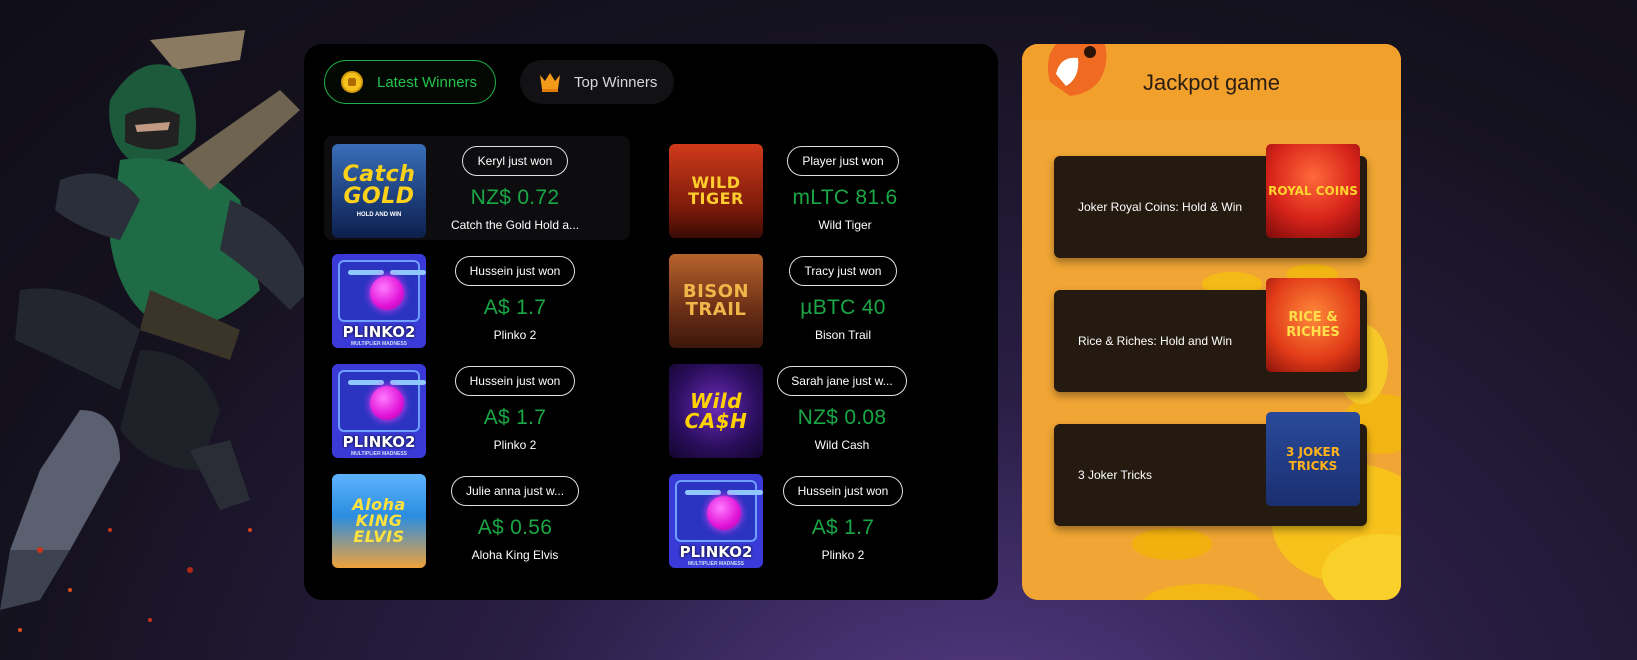 Image resolution: width=1637 pixels, height=660 pixels. I want to click on thumb-title: WILD TIGER, so click(716, 190).